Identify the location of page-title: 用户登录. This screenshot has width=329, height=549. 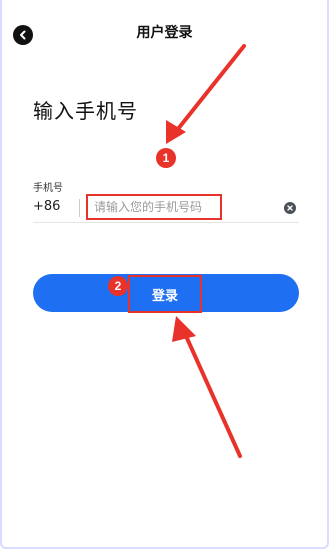
(164, 33).